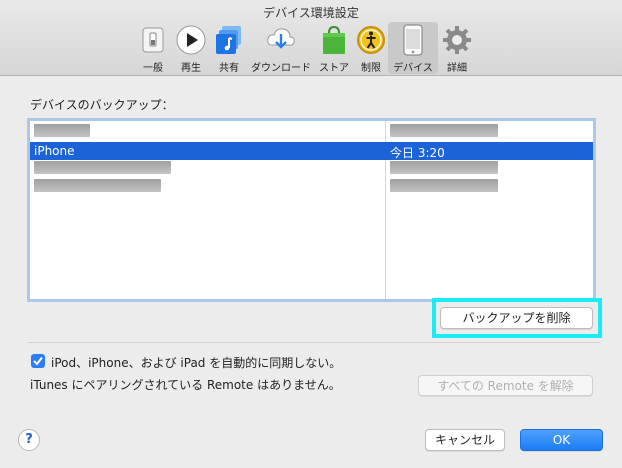  What do you see at coordinates (311, 13) in the screenshot?
I see `window-title: デバイス環境設定` at bounding box center [311, 13].